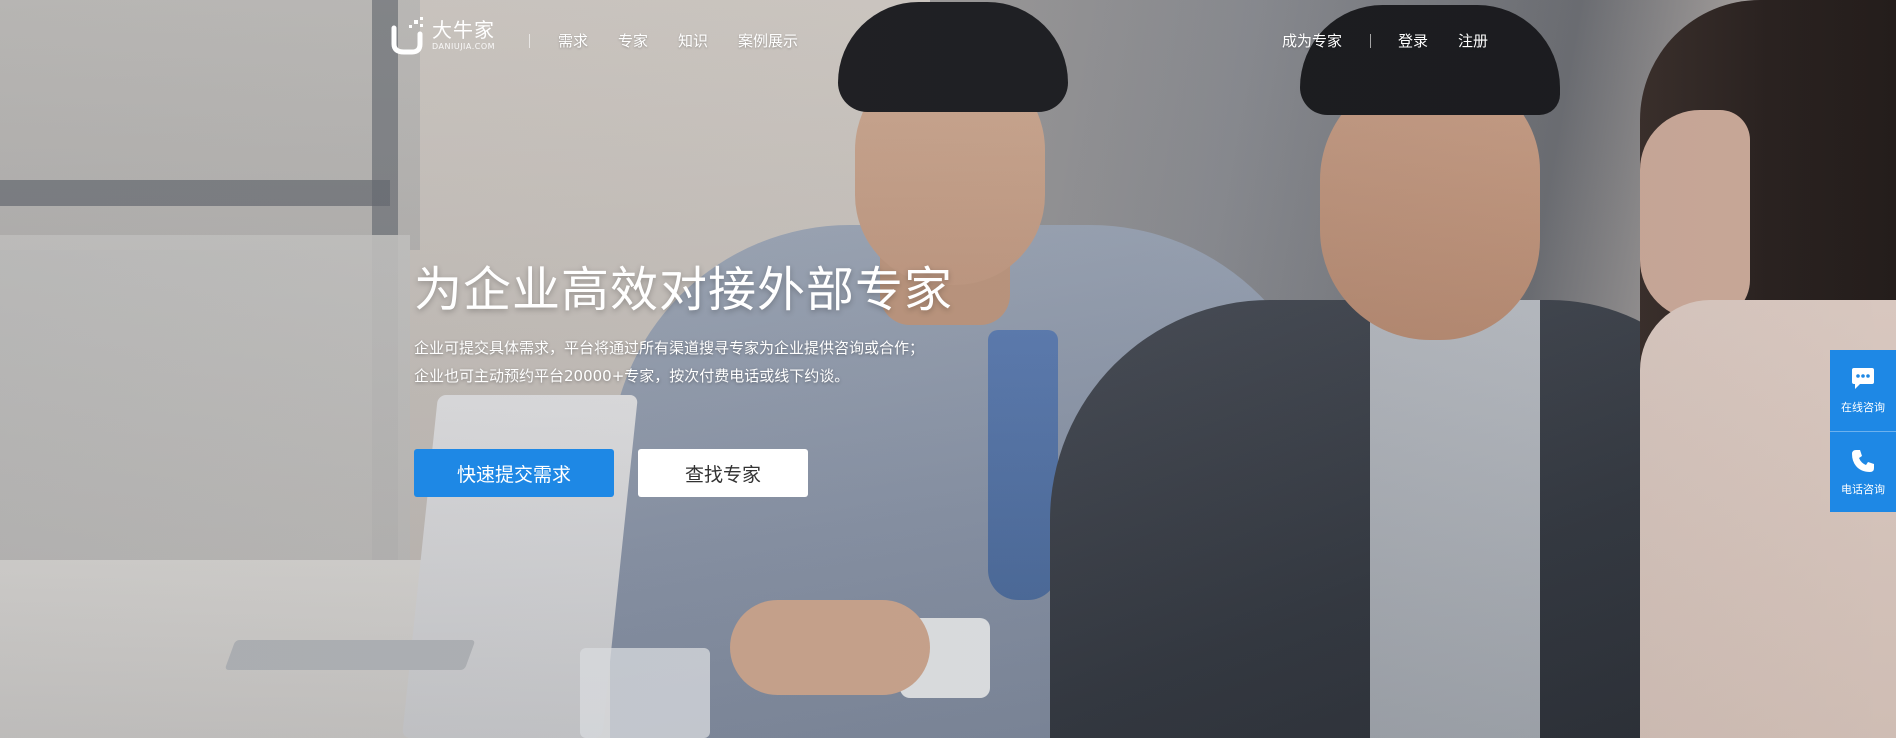 The height and width of the screenshot is (738, 1896). Describe the element at coordinates (723, 473) in the screenshot. I see `find-expert-button: 查找专家` at that location.